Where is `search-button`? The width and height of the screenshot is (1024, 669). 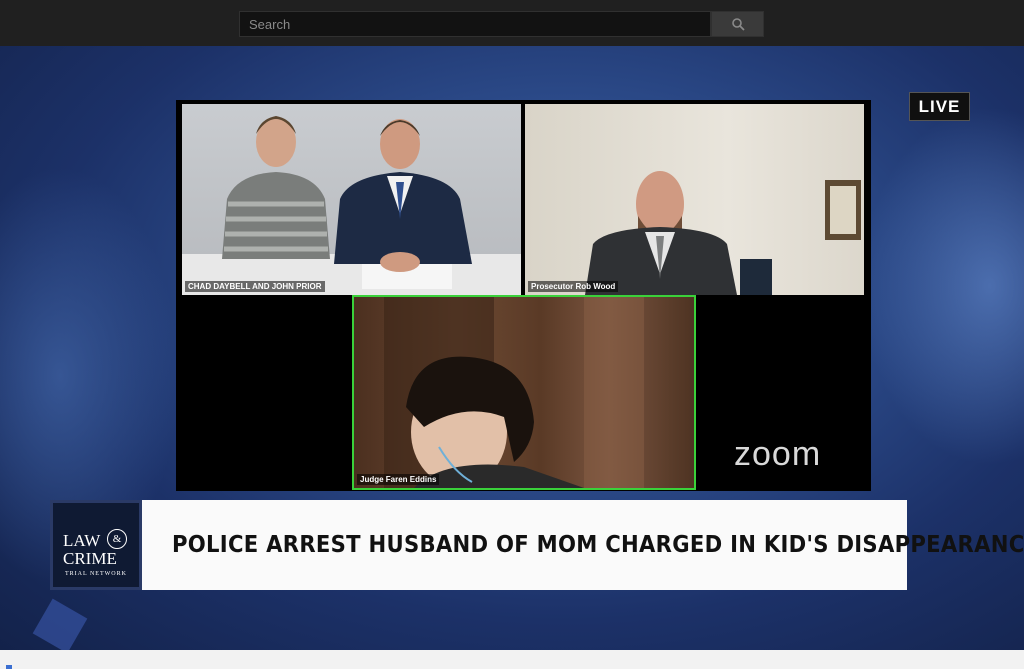
search-button is located at coordinates (737, 24).